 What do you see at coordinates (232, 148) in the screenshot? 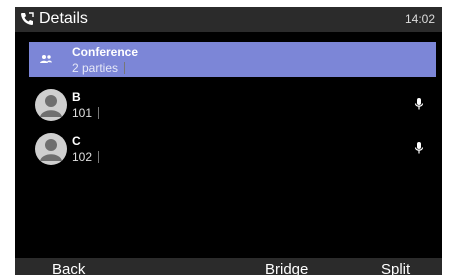
I see `call-item-c: C 102` at bounding box center [232, 148].